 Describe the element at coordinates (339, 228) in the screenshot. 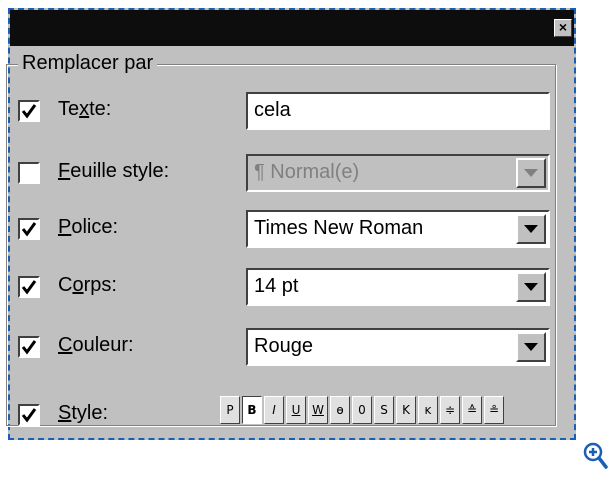

I see `police-value: Times New Roman` at that location.